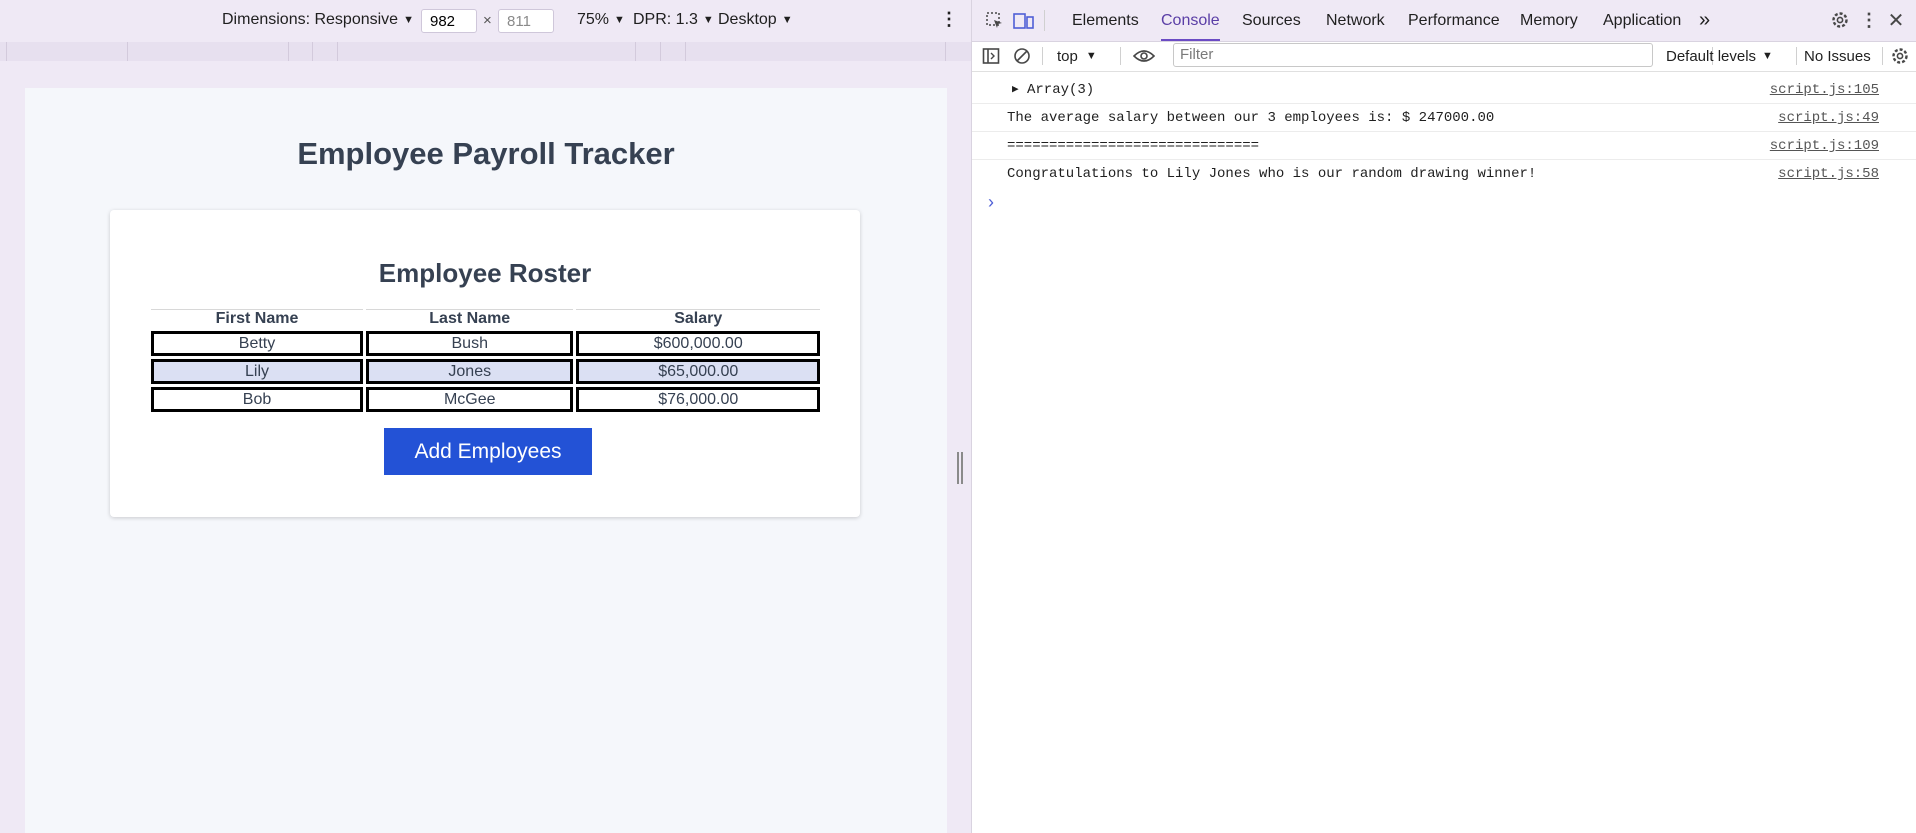  I want to click on console-source-link: script.js:58, so click(1828, 174).